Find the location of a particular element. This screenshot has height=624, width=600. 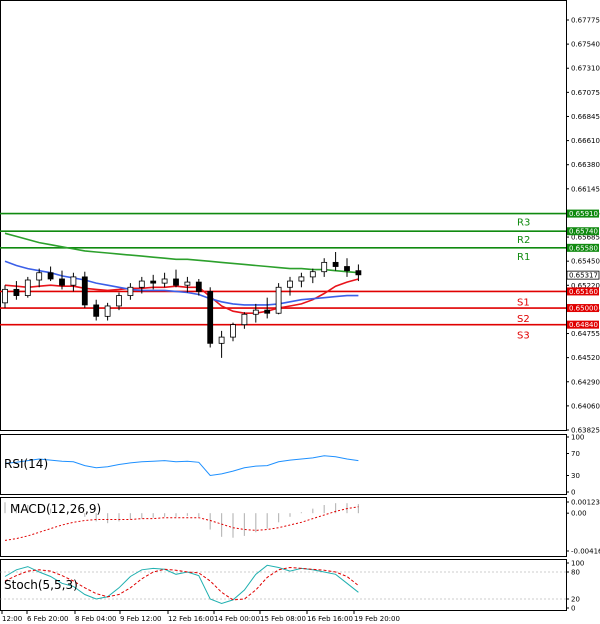

rsi-tick-label: 30 is located at coordinates (575, 476).